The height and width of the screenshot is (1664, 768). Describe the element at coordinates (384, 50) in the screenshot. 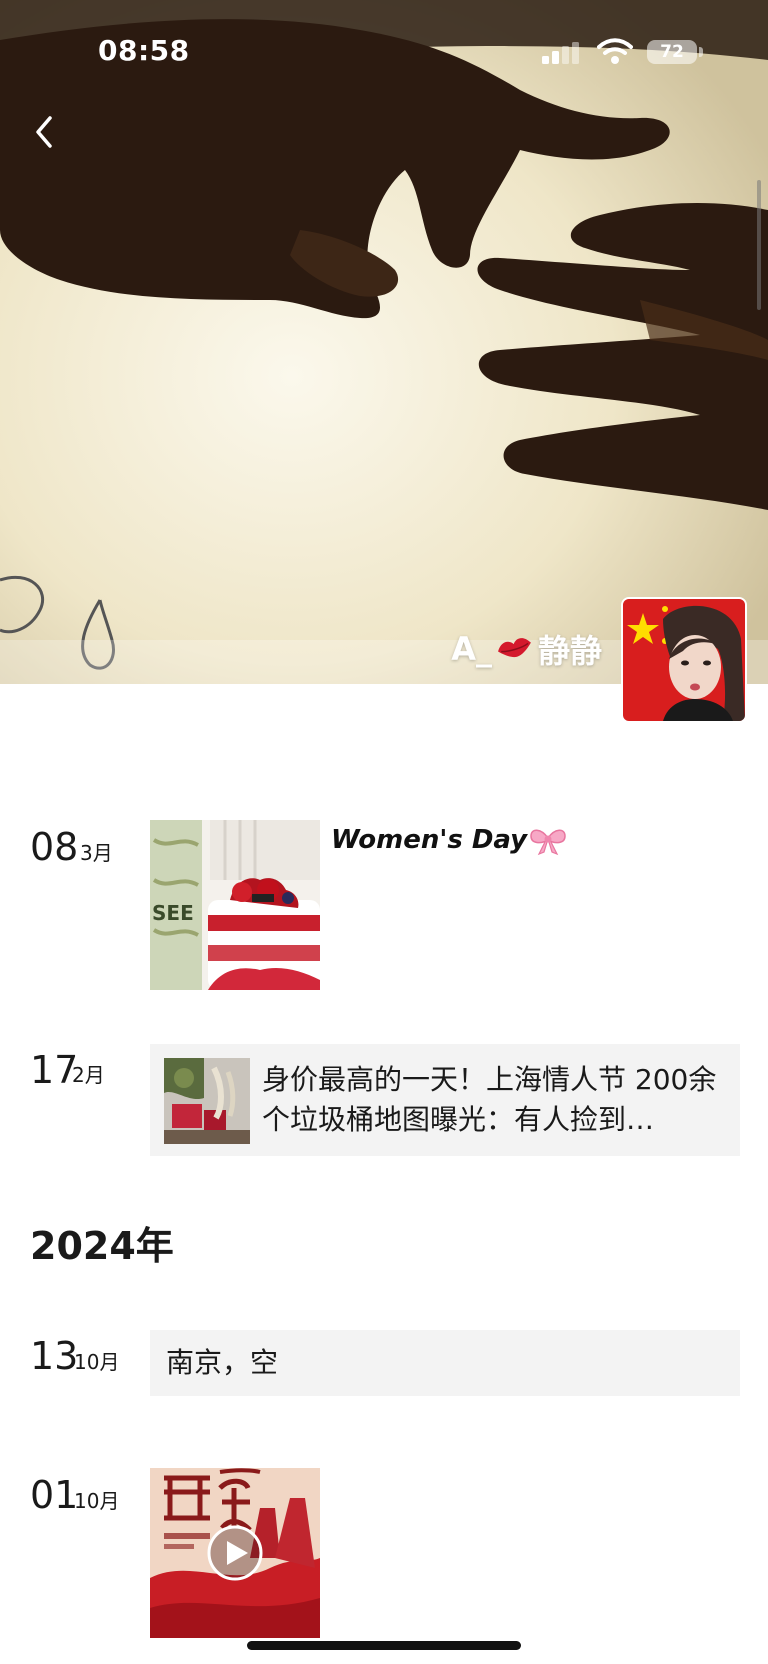

I see `status-bar: 08:58 72` at that location.